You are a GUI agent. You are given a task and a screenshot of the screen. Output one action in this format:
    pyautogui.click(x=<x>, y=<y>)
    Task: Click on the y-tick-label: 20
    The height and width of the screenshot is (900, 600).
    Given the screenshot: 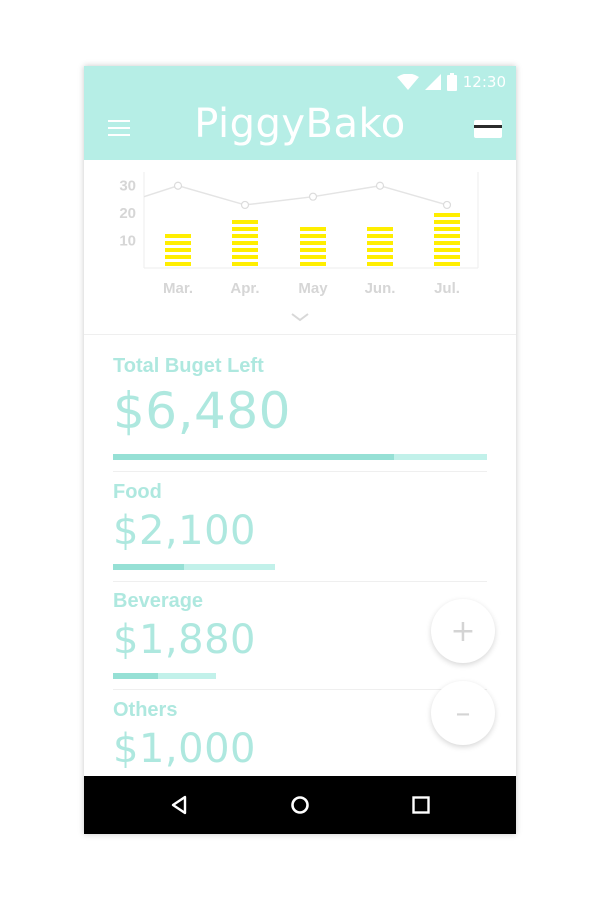 What is the action you would take?
    pyautogui.click(x=127, y=213)
    